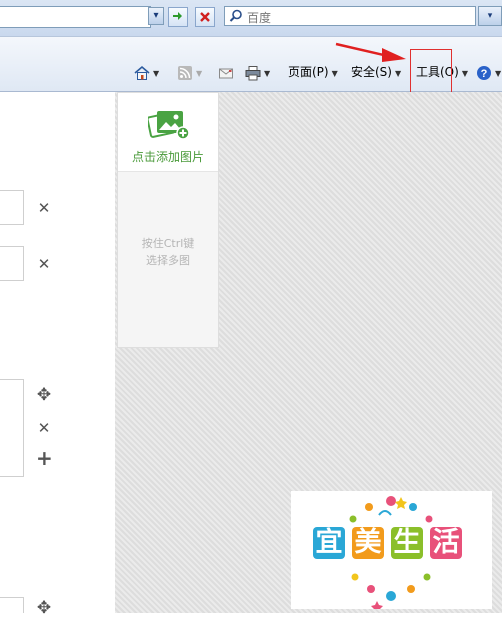 The image size is (502, 618). I want to click on logo-watermark: 宜 美 生 活, so click(391, 550).